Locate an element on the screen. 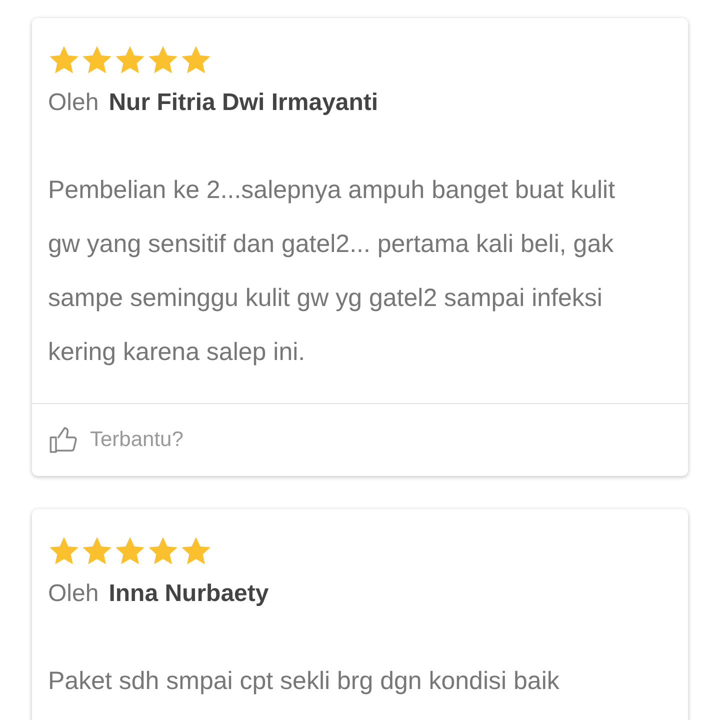 Image resolution: width=720 pixels, height=720 pixels. author-name: Nur Fitria Dwi Irmayanti is located at coordinates (243, 103).